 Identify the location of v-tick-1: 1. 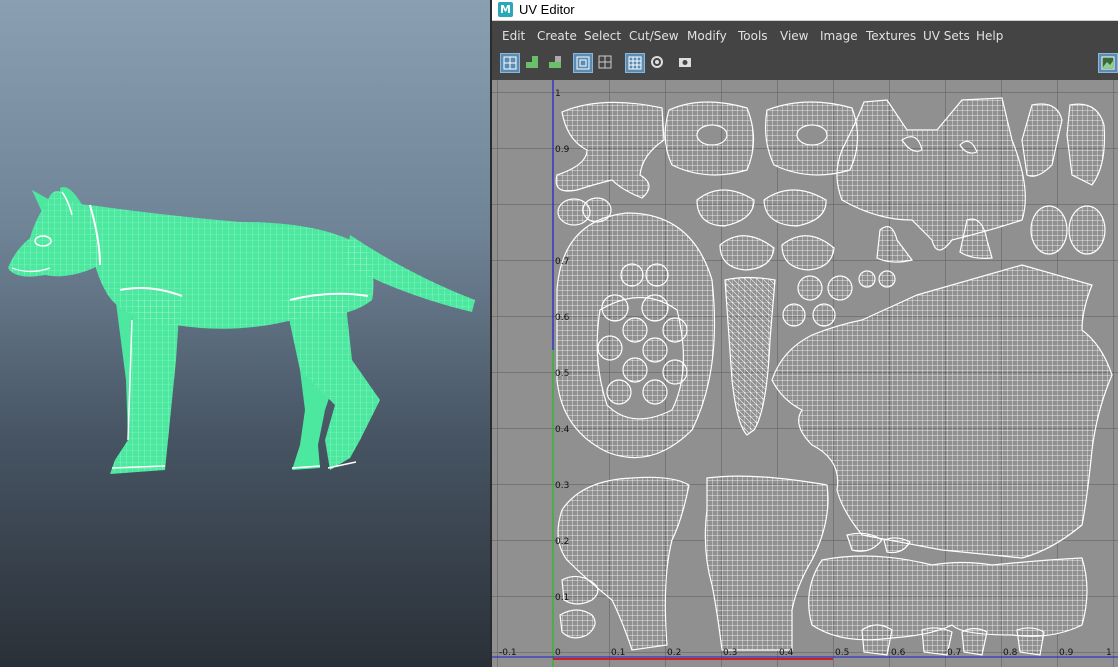
(558, 94).